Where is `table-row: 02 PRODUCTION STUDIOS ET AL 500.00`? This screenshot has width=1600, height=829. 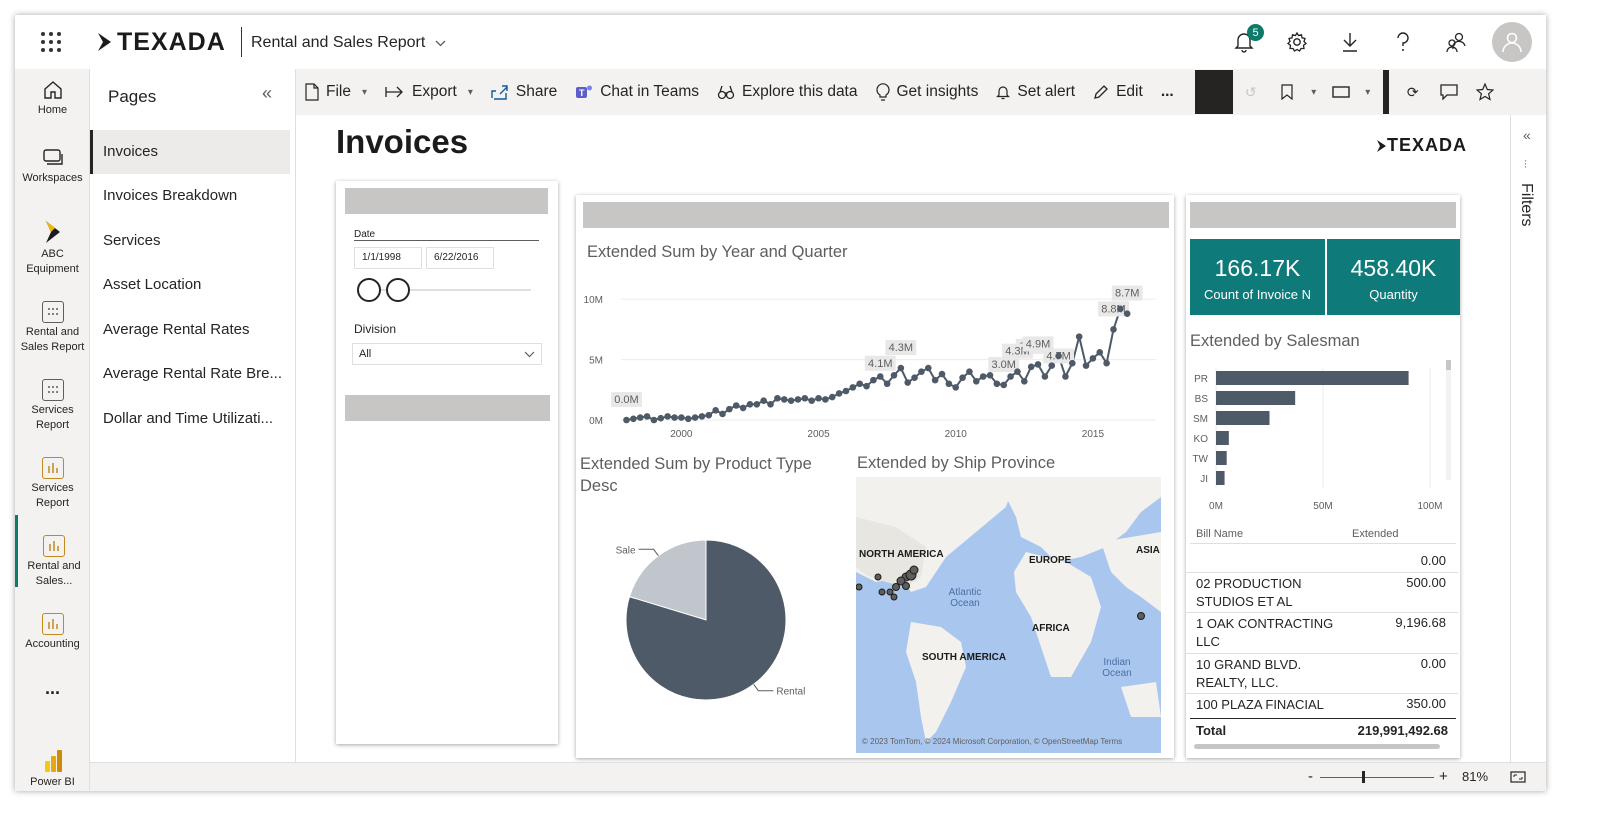
table-row: 02 PRODUCTION STUDIOS ET AL 500.00 is located at coordinates (1322, 593).